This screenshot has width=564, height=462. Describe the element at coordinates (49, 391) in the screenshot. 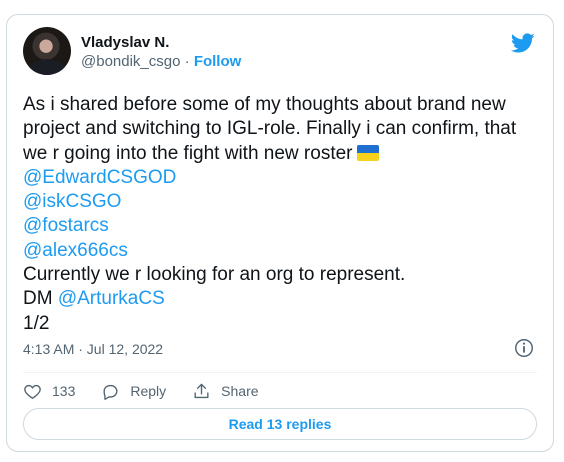

I see `like-button: 133` at that location.